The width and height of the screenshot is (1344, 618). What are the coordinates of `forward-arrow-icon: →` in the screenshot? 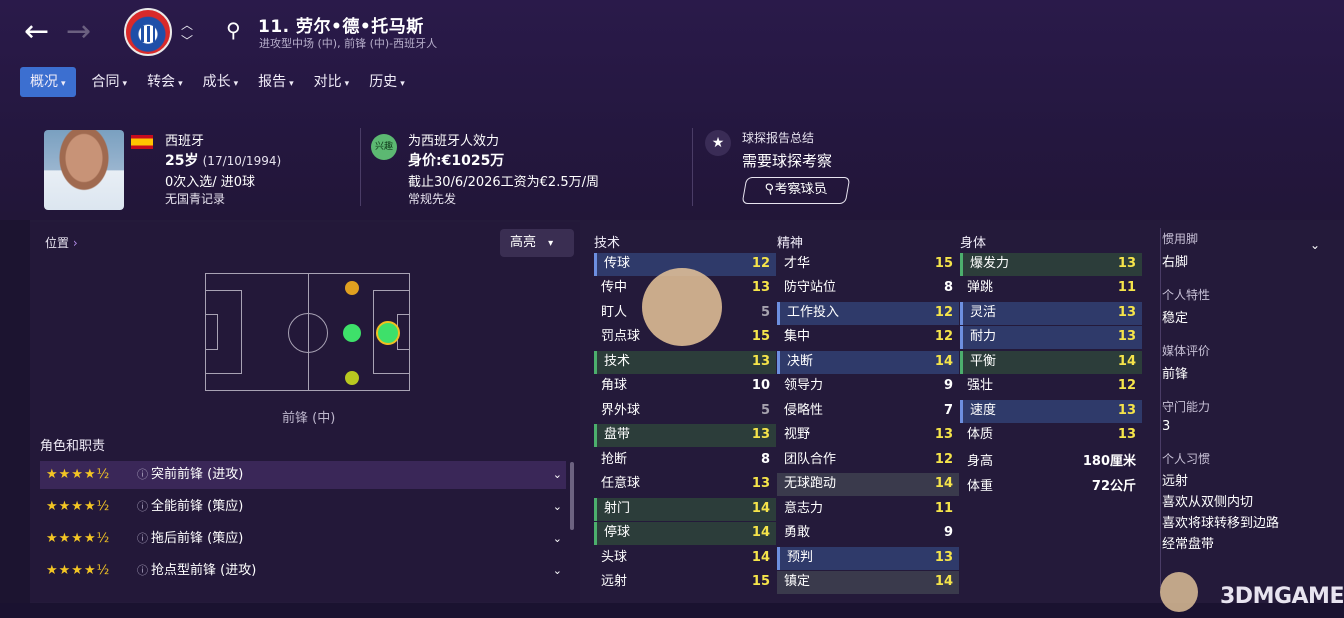 It's located at (78, 32).